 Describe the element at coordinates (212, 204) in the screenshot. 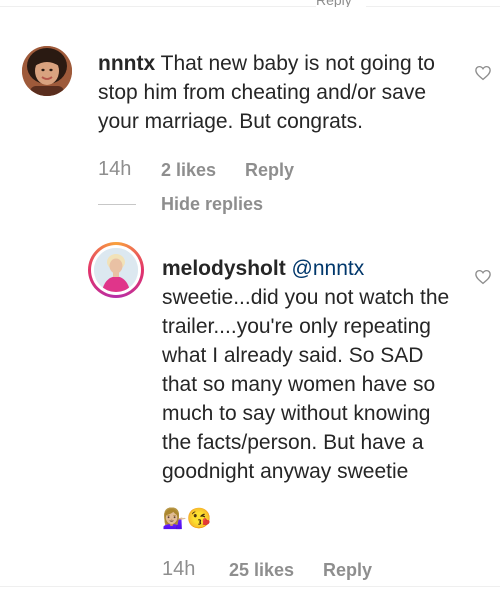

I see `hide-replies-button: Hide replies` at that location.